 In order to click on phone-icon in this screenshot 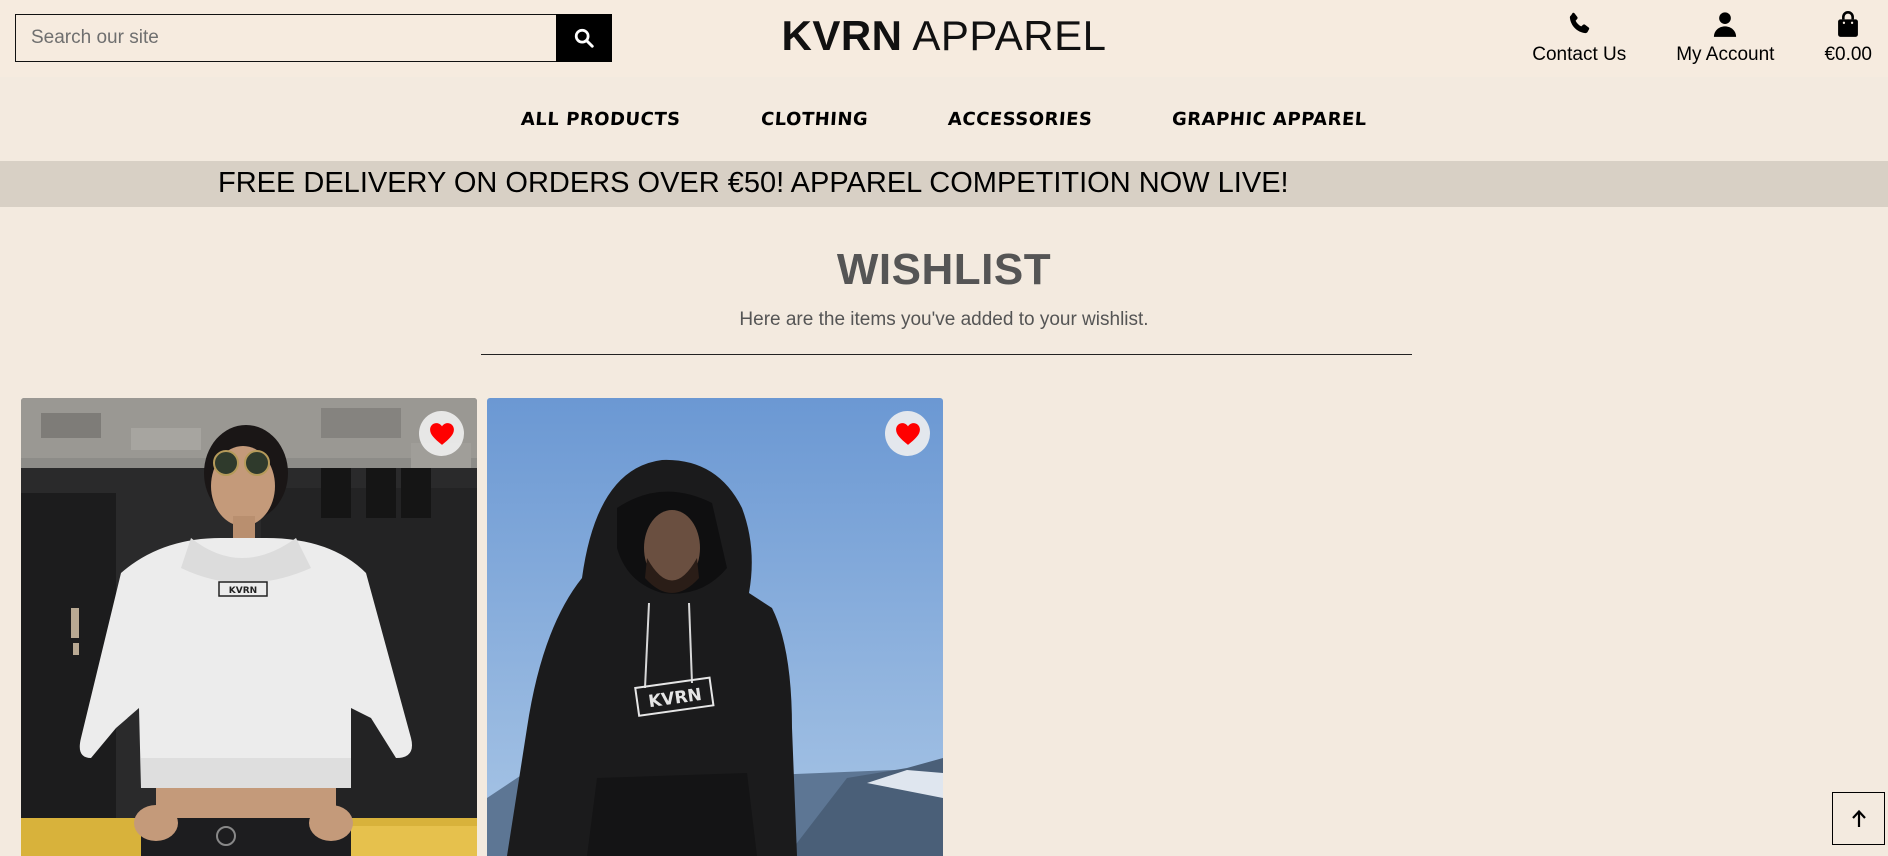, I will do `click(1580, 23)`.